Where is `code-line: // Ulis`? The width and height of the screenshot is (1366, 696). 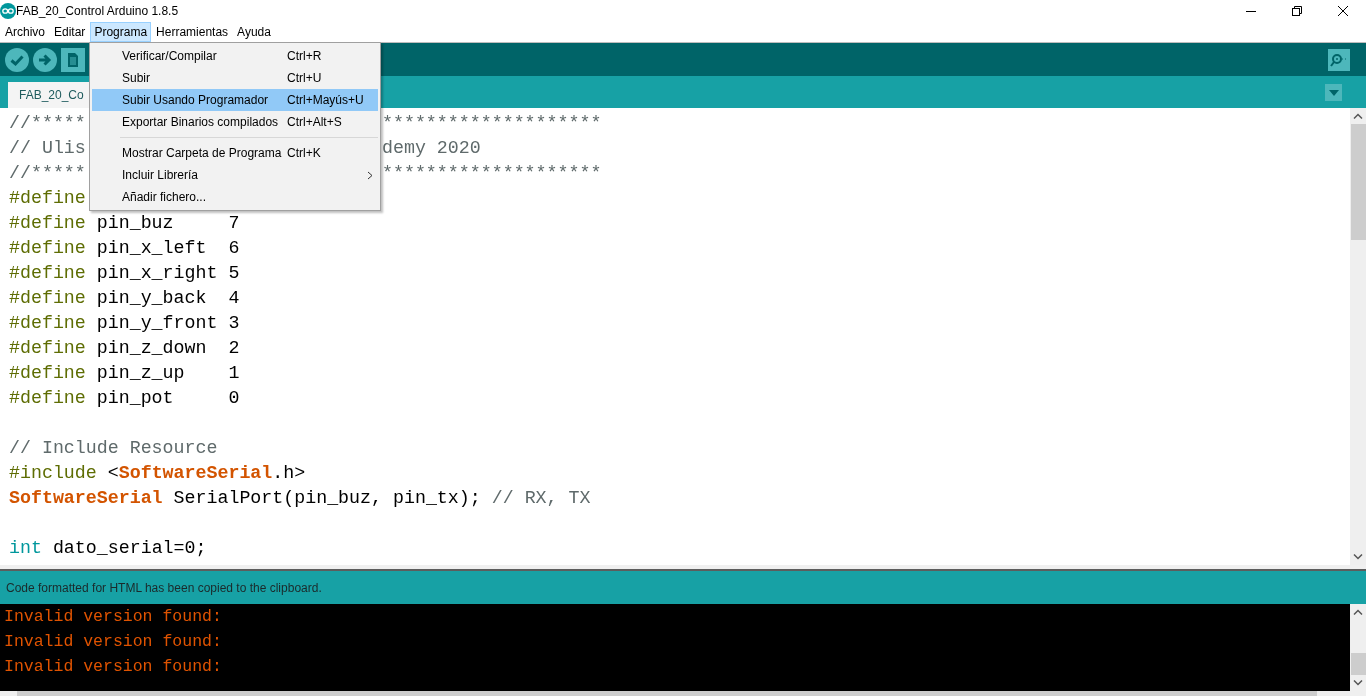
code-line: // Ulis is located at coordinates (47, 148).